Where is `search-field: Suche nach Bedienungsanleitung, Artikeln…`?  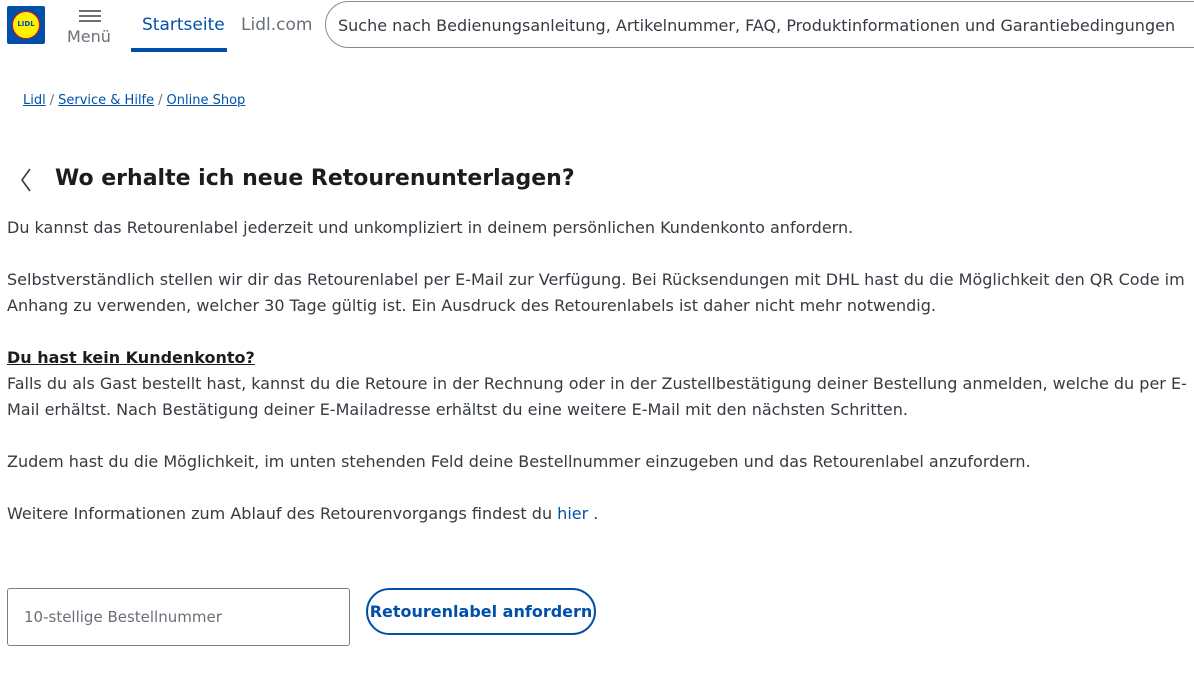
search-field: Suche nach Bedienungsanleitung, Artikeln… is located at coordinates (759, 24).